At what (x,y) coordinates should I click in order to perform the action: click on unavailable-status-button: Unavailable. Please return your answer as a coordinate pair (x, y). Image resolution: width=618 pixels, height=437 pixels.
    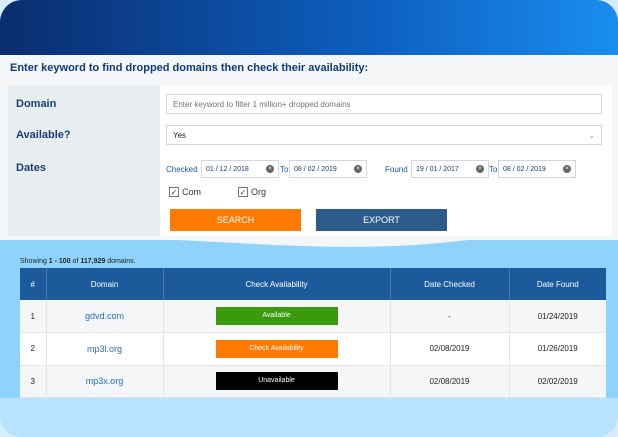
    Looking at the image, I should click on (276, 381).